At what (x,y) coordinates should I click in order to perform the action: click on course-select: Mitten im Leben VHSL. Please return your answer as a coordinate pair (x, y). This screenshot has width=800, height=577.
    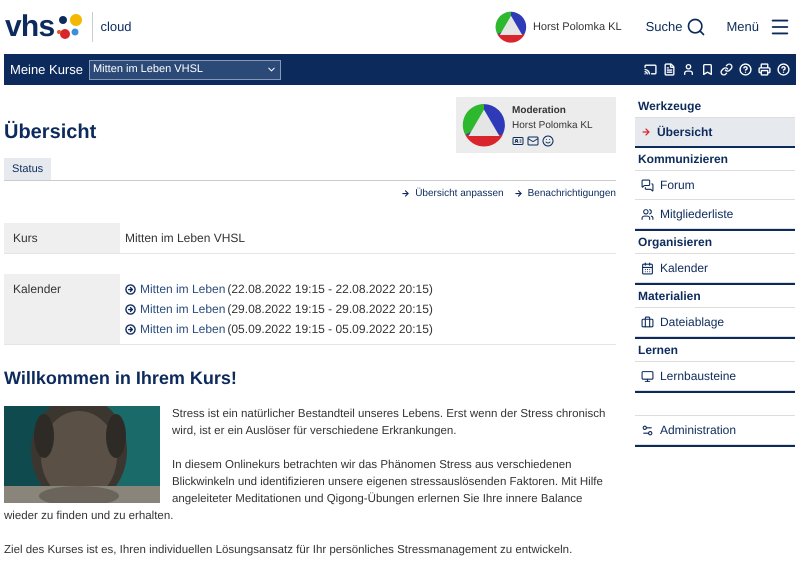
    Looking at the image, I should click on (184, 70).